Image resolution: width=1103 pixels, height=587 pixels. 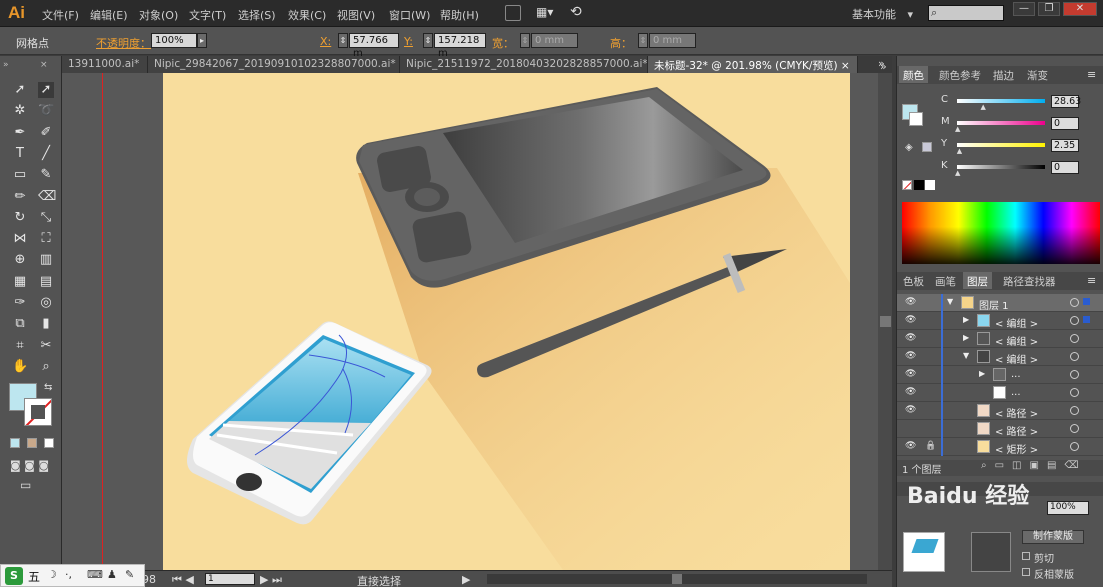 I want to click on ime-mode: 五, so click(x=34, y=576).